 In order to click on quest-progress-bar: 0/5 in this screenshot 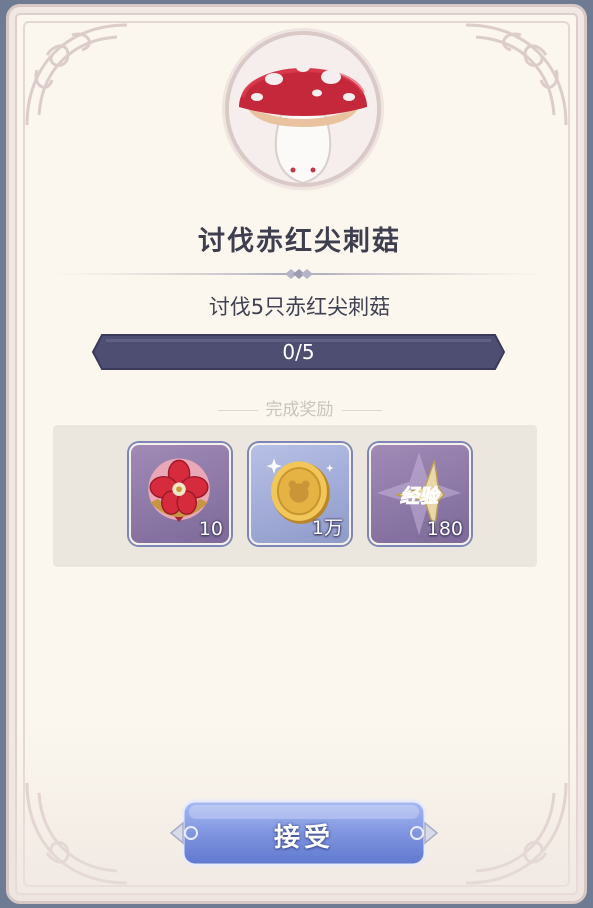, I will do `click(298, 352)`.